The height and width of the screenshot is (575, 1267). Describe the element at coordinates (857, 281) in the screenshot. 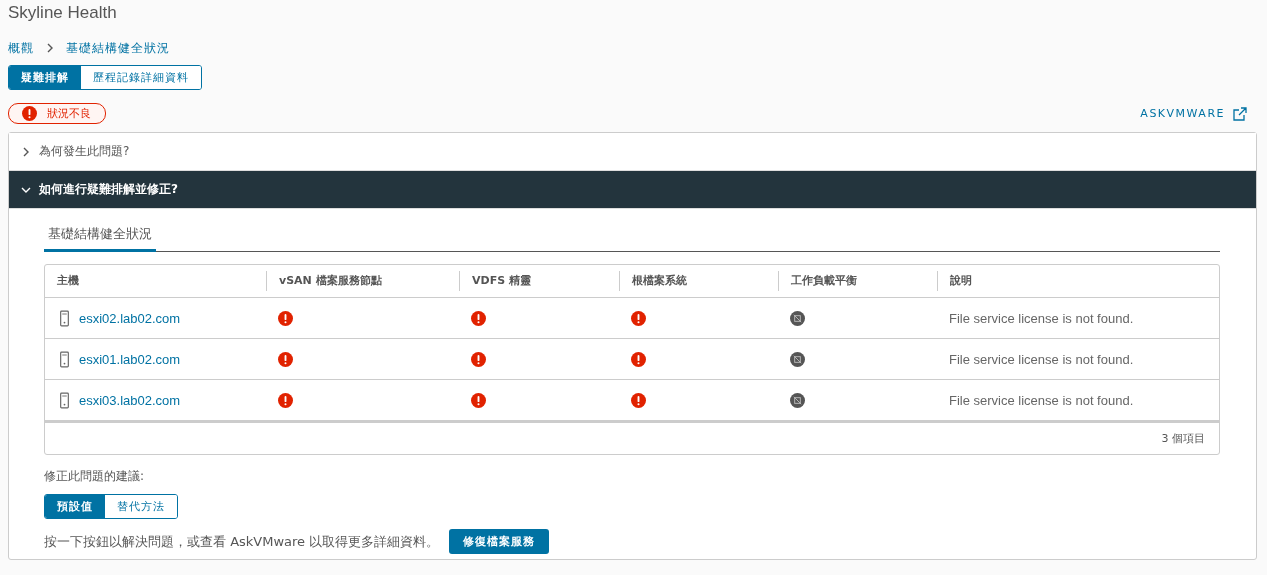

I see `column-header: 工作負載平衡` at that location.